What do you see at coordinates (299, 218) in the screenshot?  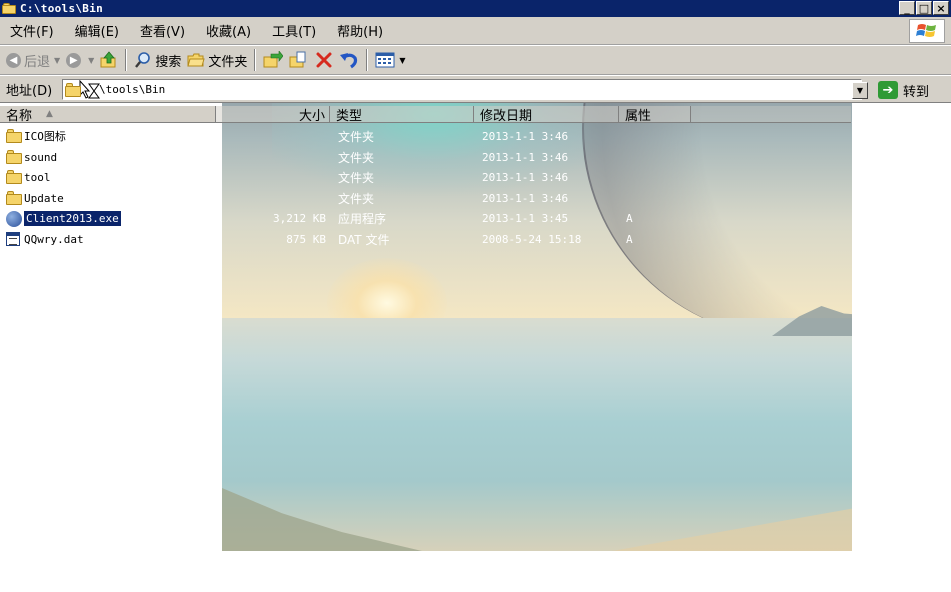 I see `file-size: 3,212 KB` at bounding box center [299, 218].